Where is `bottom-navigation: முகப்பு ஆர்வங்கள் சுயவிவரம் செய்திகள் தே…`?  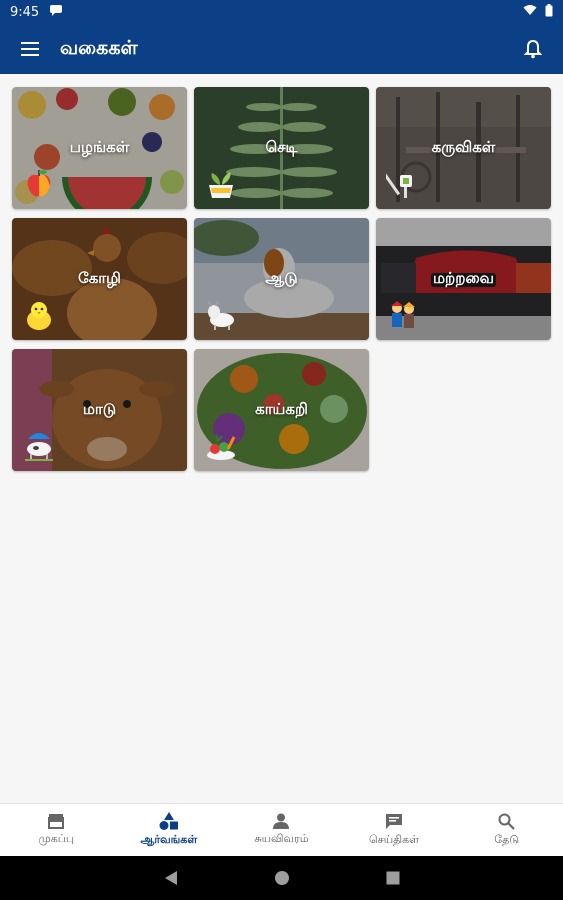
bottom-navigation: முகப்பு ஆர்வங்கள் சுயவிவரம் செய்திகள் தே… is located at coordinates (281, 829).